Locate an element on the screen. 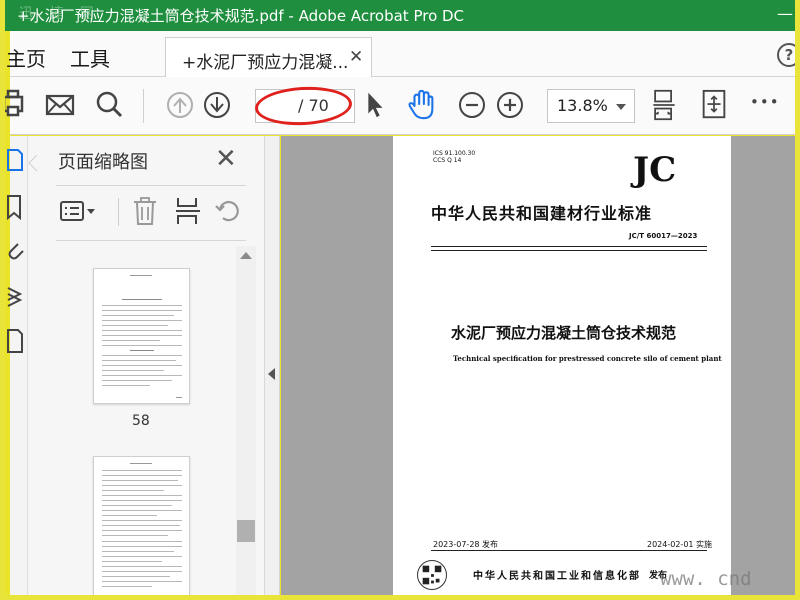 Image resolution: width=800 pixels, height=600 pixels. release-date: 2023-07-28 发布 is located at coordinates (466, 544).